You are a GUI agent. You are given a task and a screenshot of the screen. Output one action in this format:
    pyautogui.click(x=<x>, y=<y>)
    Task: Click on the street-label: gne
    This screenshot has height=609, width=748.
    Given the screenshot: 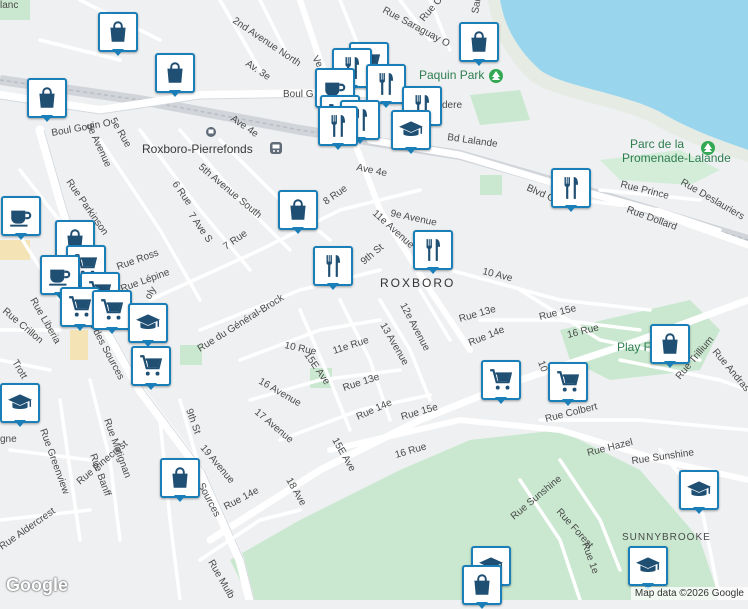 What is the action you would take?
    pyautogui.click(x=8, y=439)
    